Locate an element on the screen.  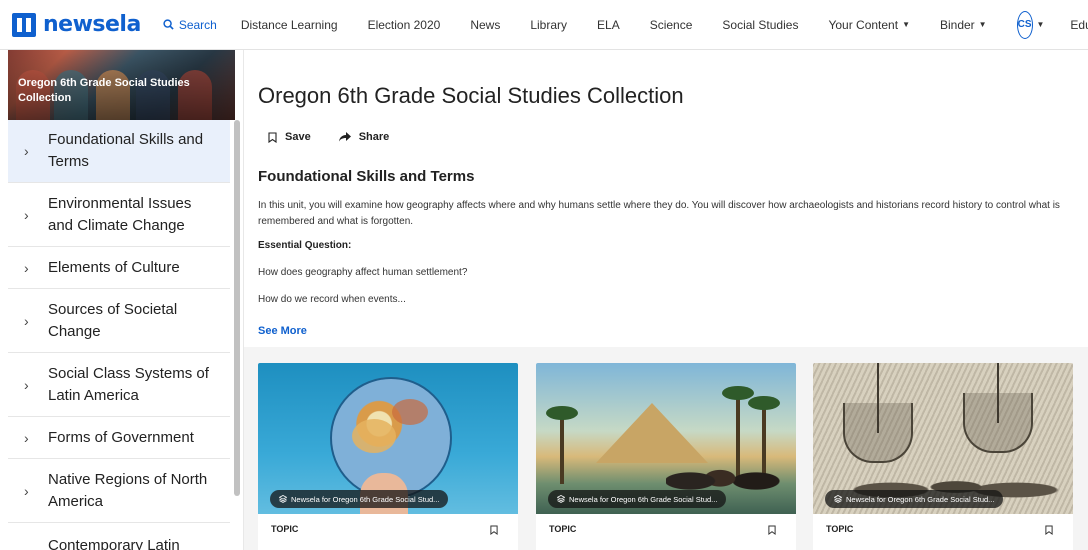
sidebar-item-foundational-skills: › Foundational Skills and Terms is located at coordinates (119, 151).